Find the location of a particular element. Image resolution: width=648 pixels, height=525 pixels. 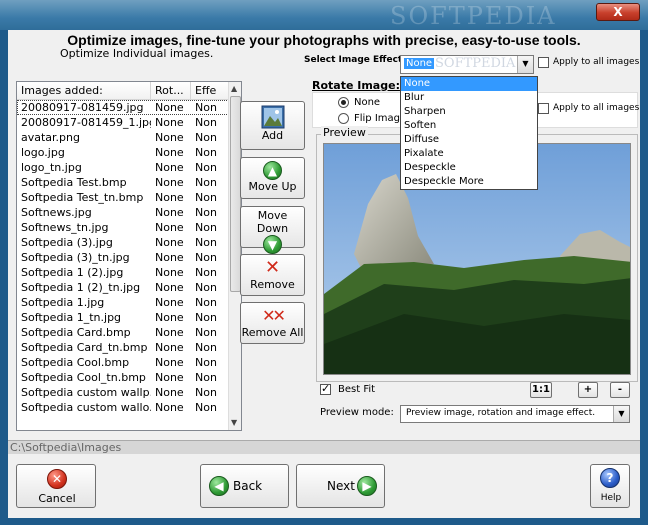

table-row: Softpedia 1.jpg None Non is located at coordinates (123, 302).